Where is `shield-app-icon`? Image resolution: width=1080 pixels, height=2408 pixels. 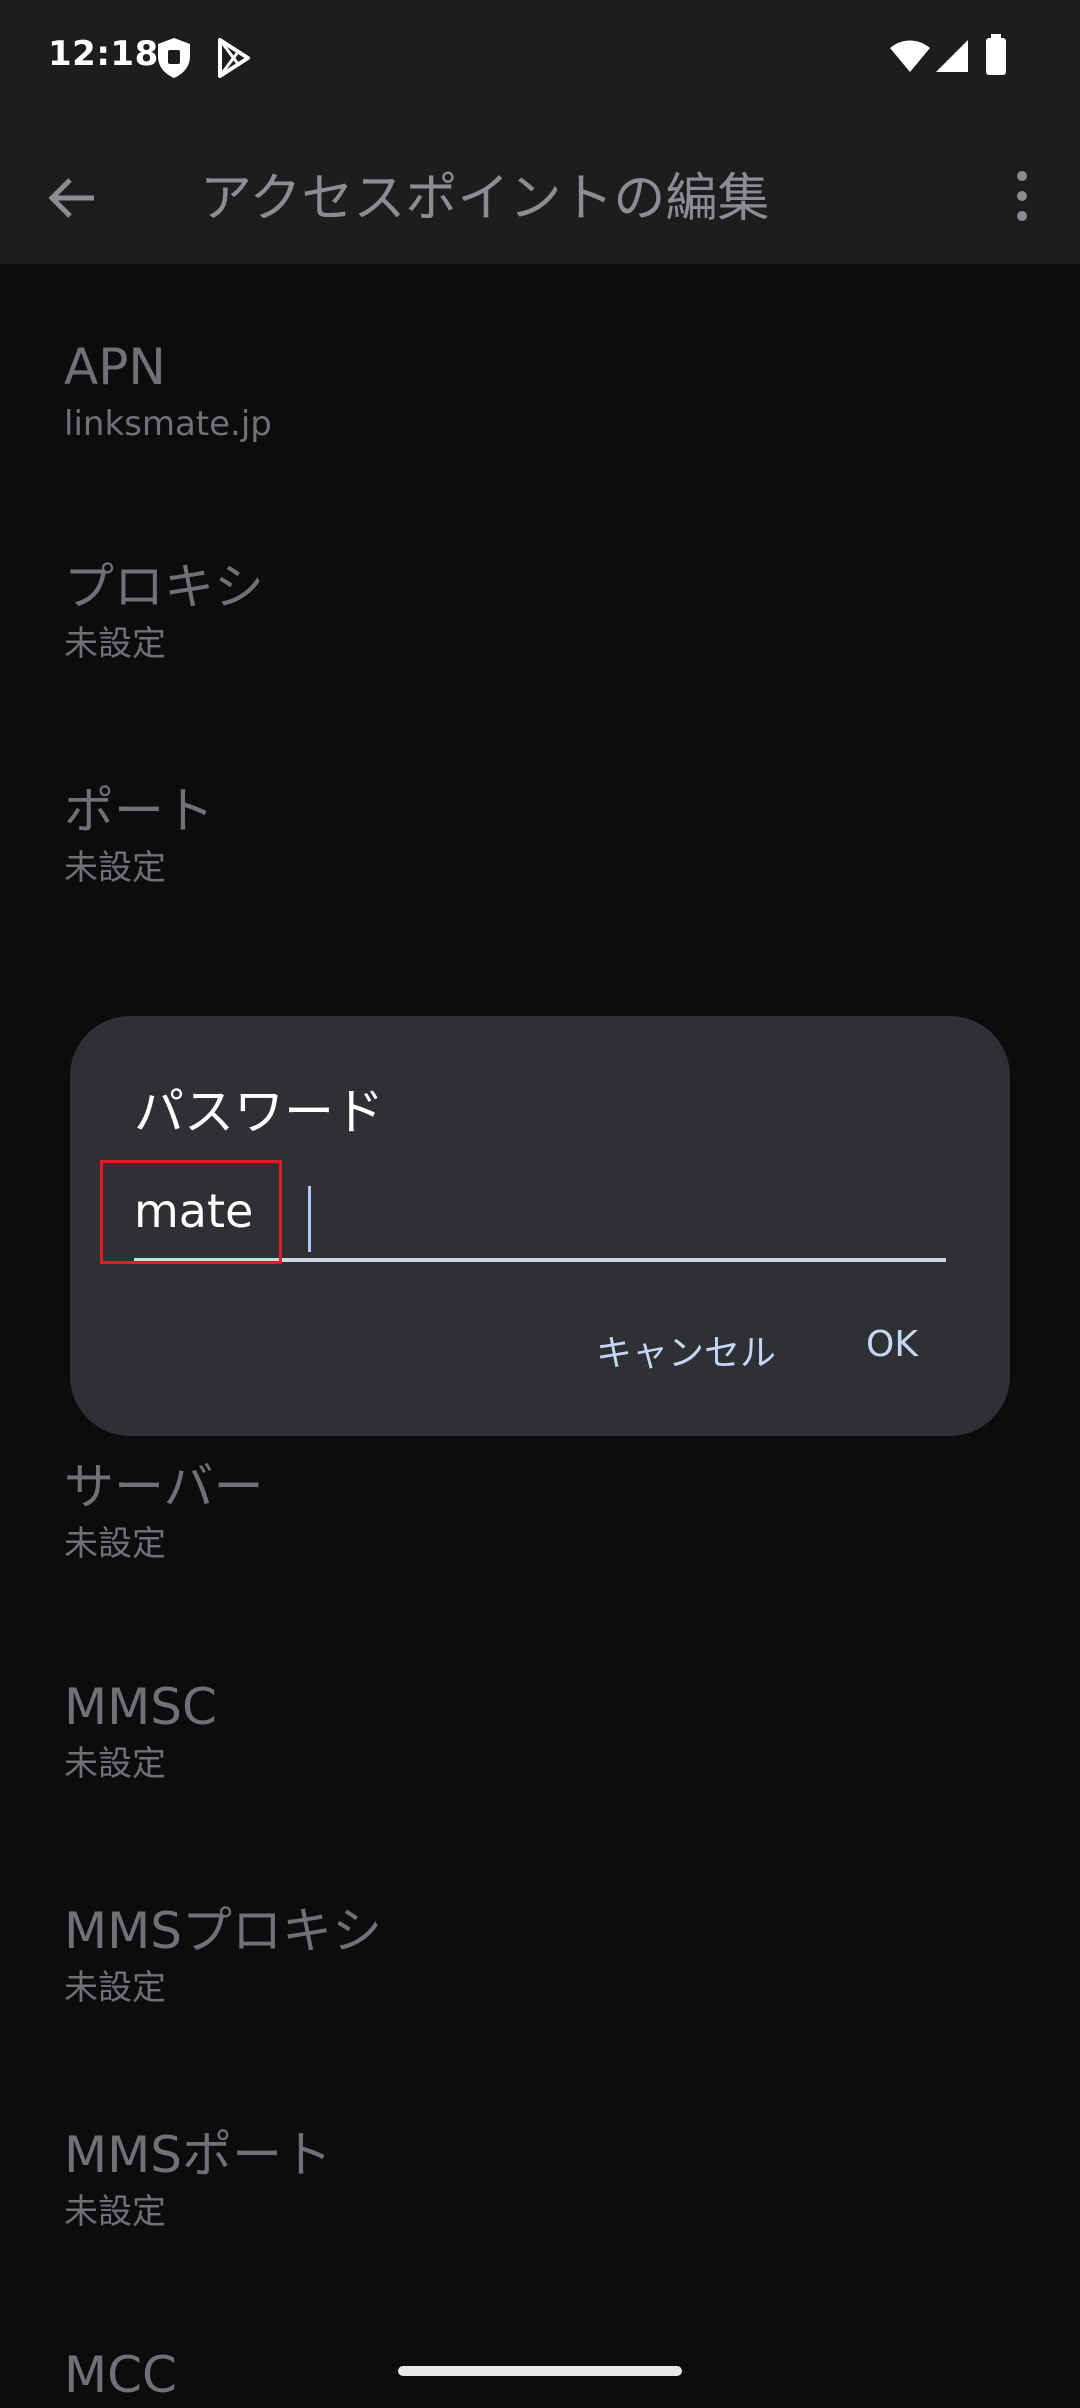 shield-app-icon is located at coordinates (174, 60).